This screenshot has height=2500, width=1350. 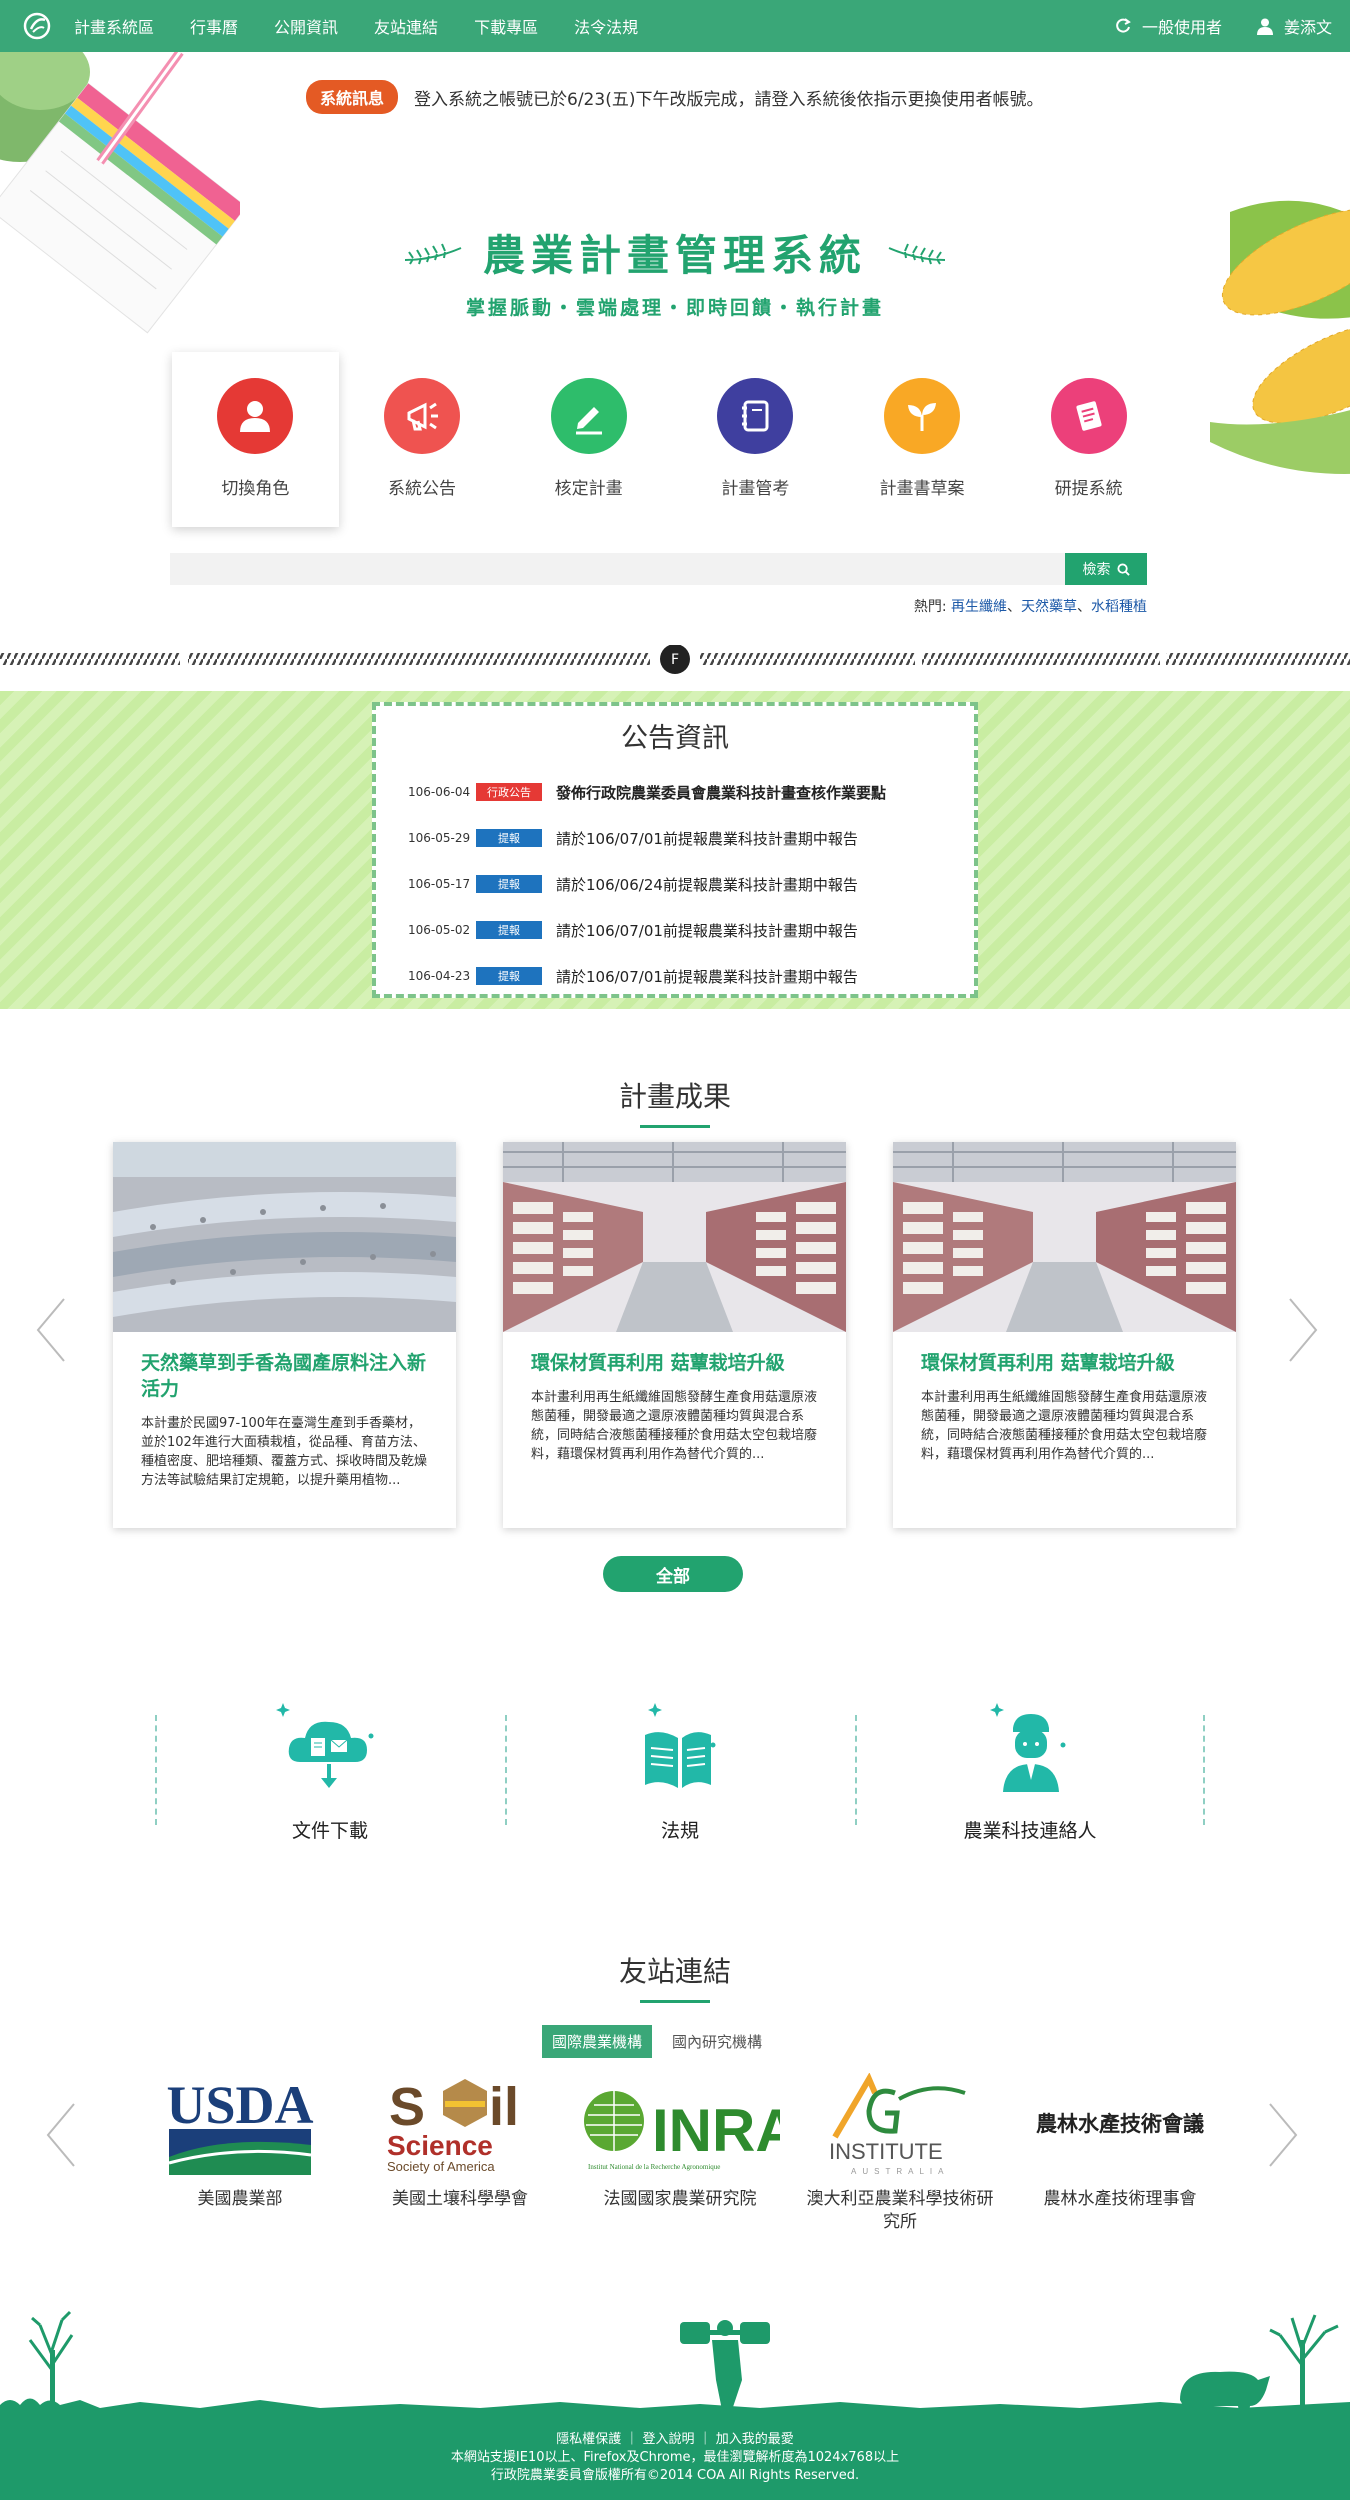 I want to click on partner-affrc: 農林水產技術會議 農林水產技術理事會, so click(x=1120, y=2160).